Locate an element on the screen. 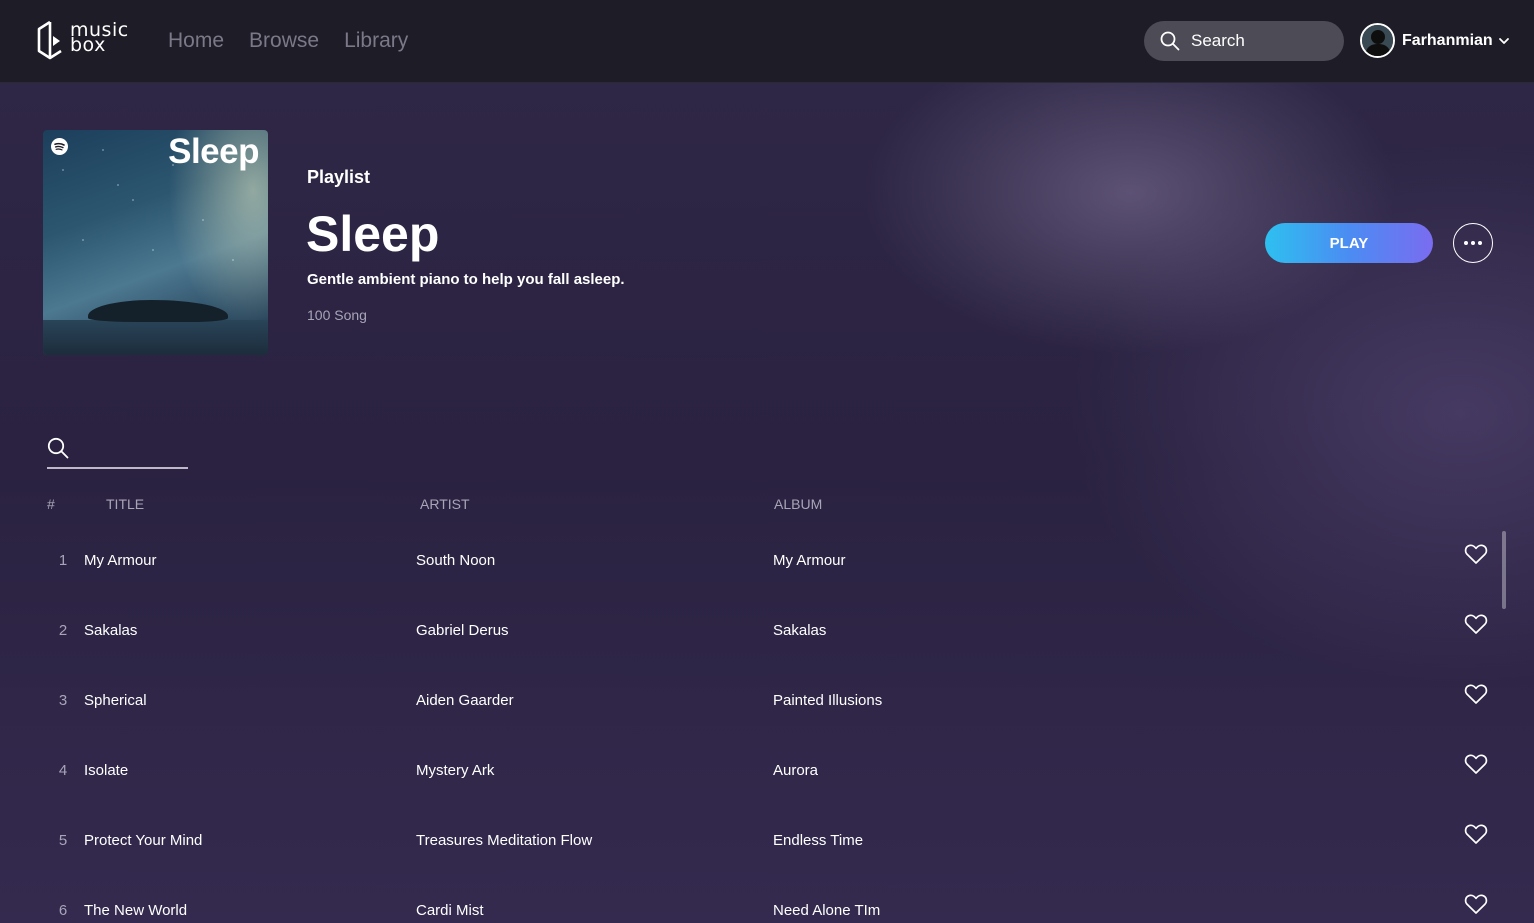 Image resolution: width=1534 pixels, height=923 pixels. track-album: Painted Illusions is located at coordinates (827, 700).